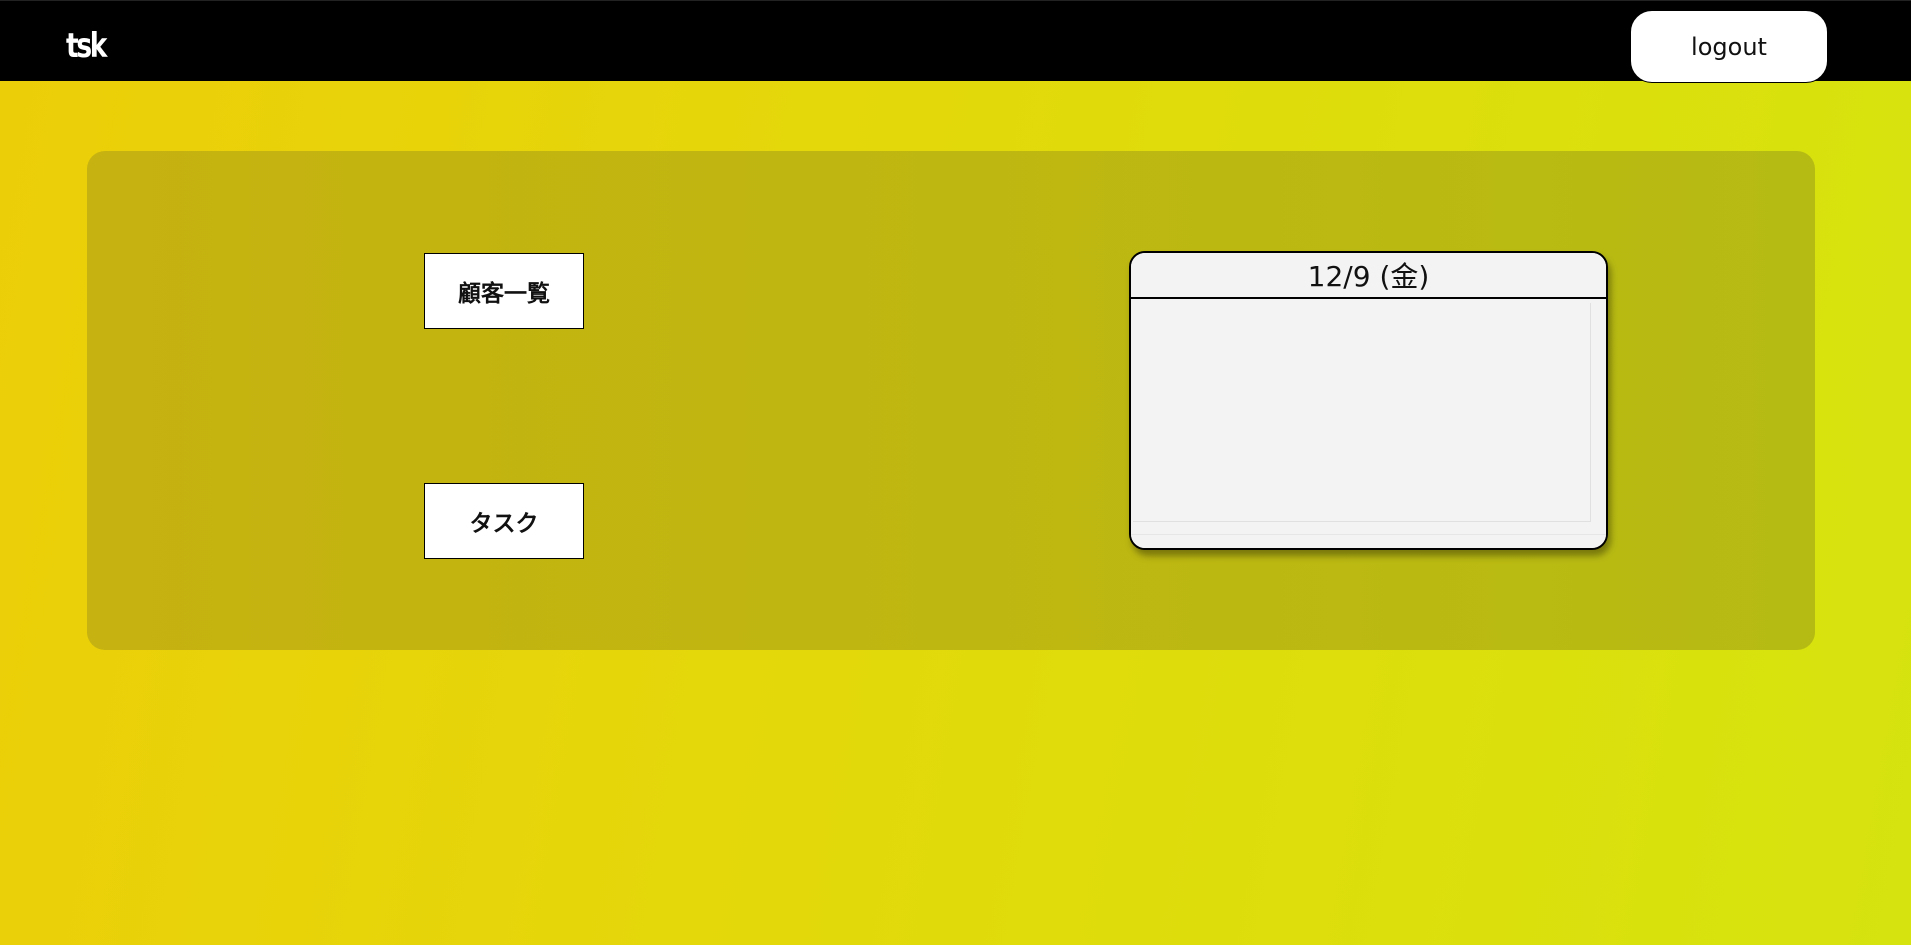 This screenshot has height=945, width=1911. I want to click on schedule-content-area, so click(1362, 412).